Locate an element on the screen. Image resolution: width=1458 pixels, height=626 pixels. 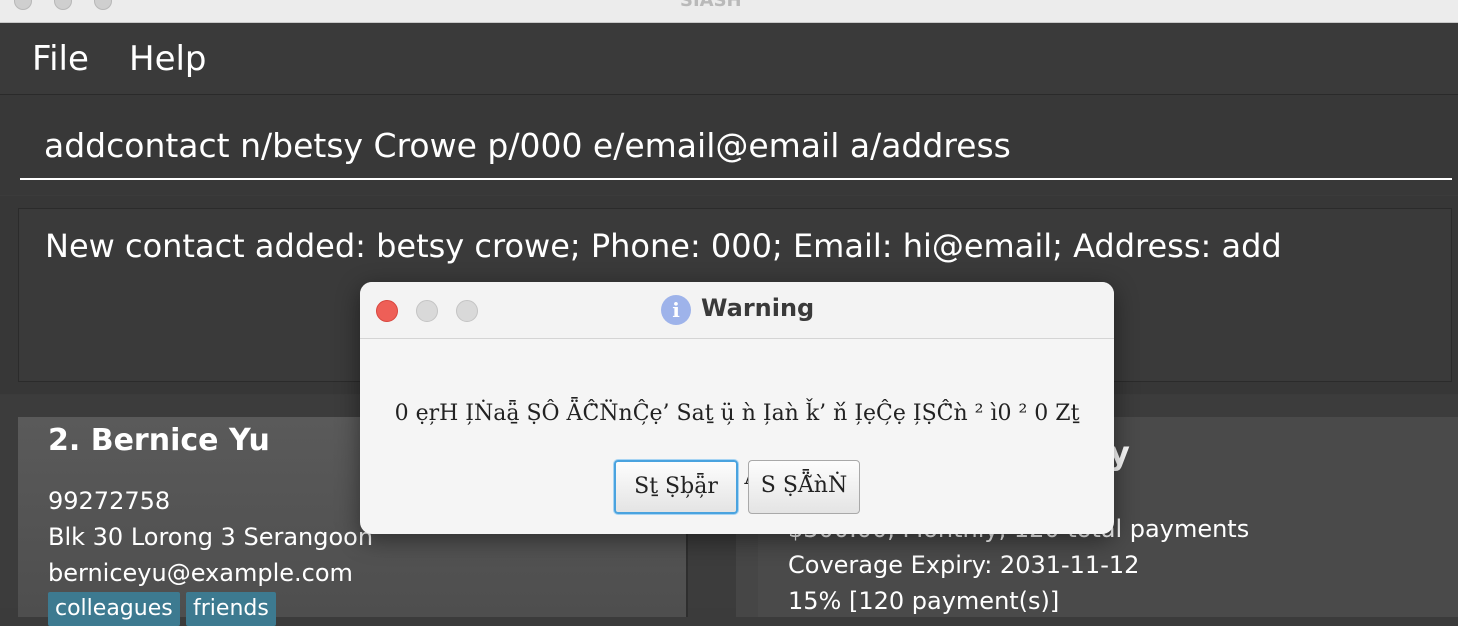
dialog-minimize-button is located at coordinates (427, 311).